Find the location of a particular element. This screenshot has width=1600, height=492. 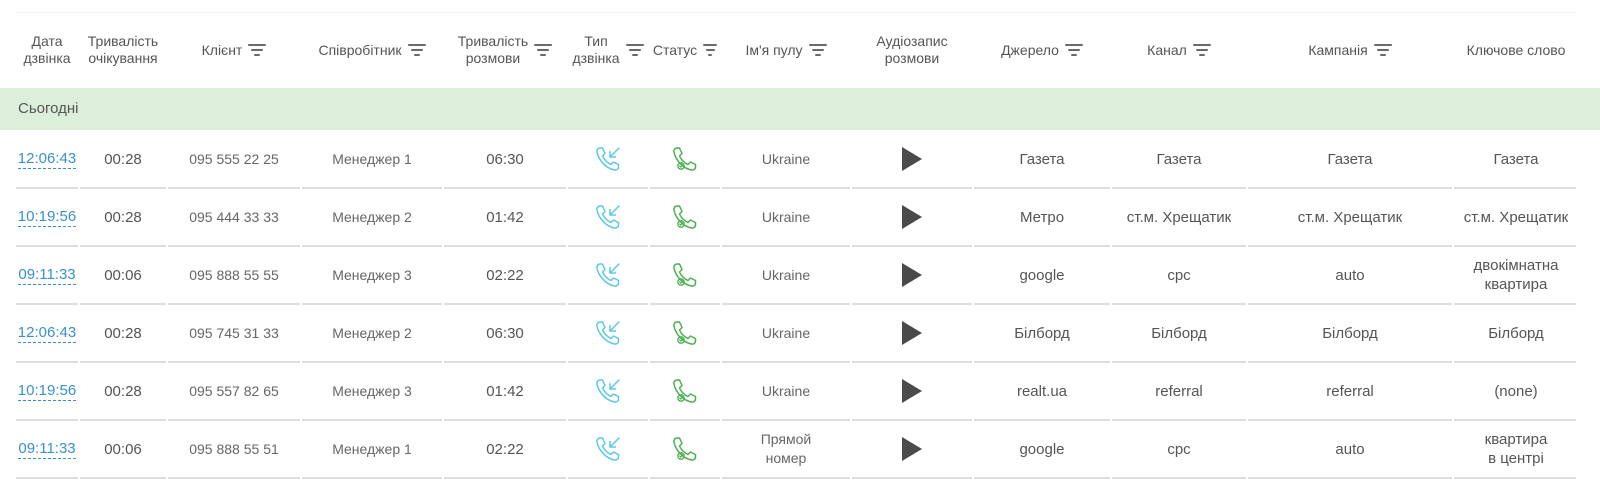

col-source: Джерело is located at coordinates (1042, 50).